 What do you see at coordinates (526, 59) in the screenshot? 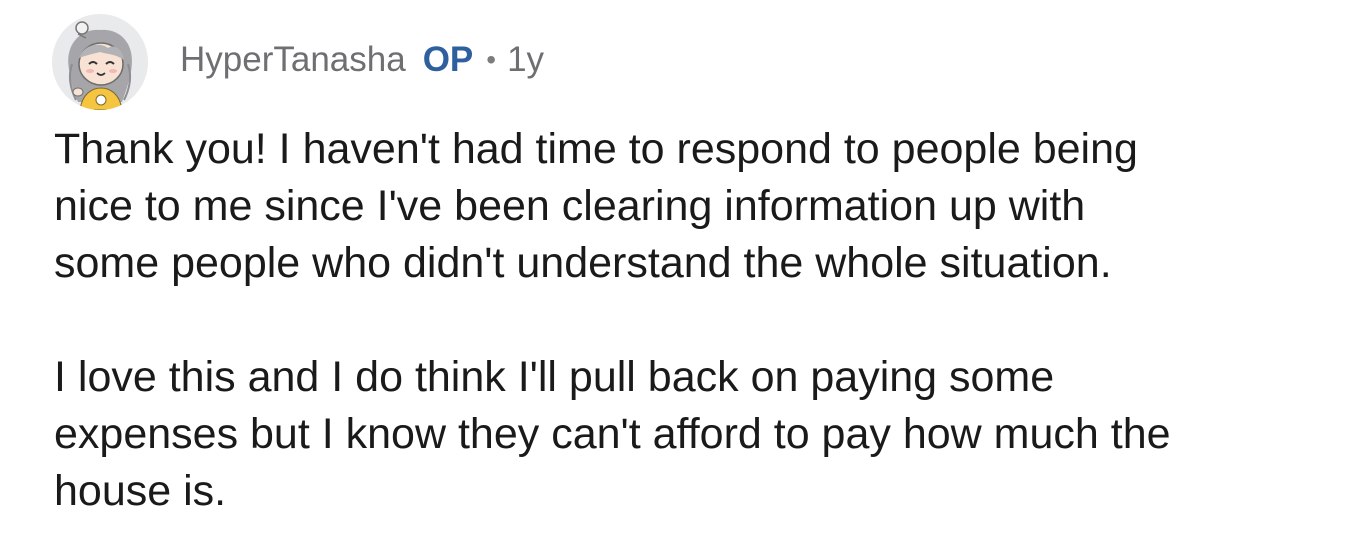
I see `comment-age: 1y` at bounding box center [526, 59].